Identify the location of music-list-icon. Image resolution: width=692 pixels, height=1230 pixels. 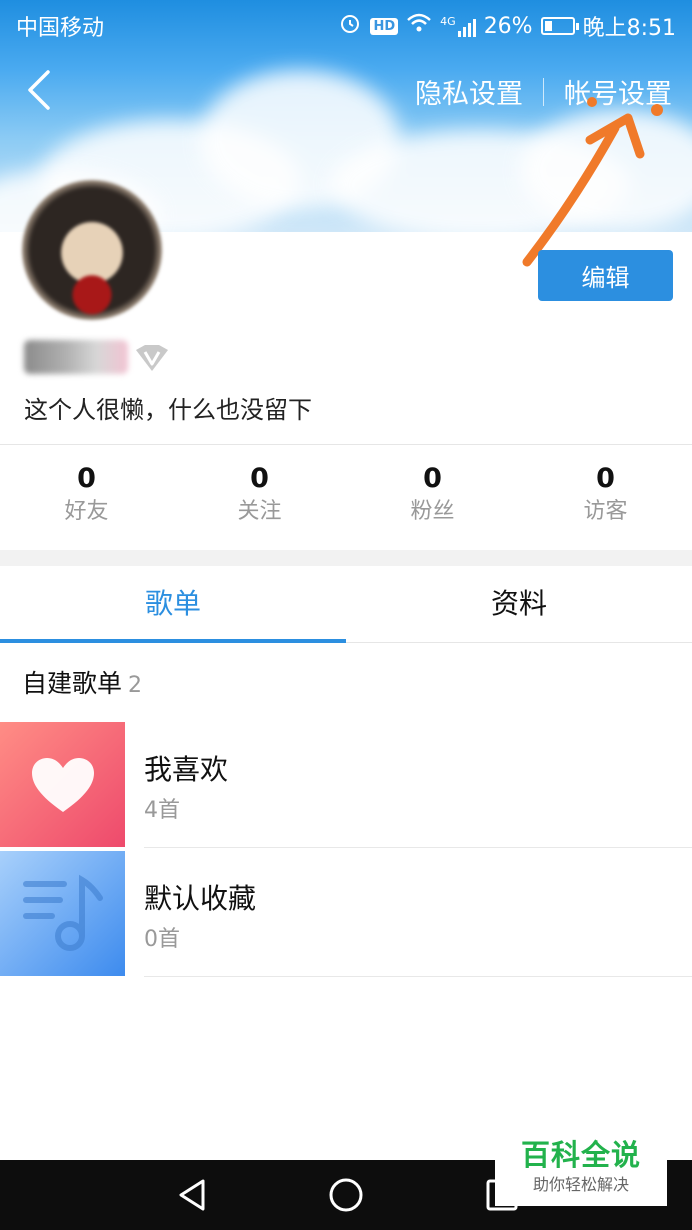
(62, 912).